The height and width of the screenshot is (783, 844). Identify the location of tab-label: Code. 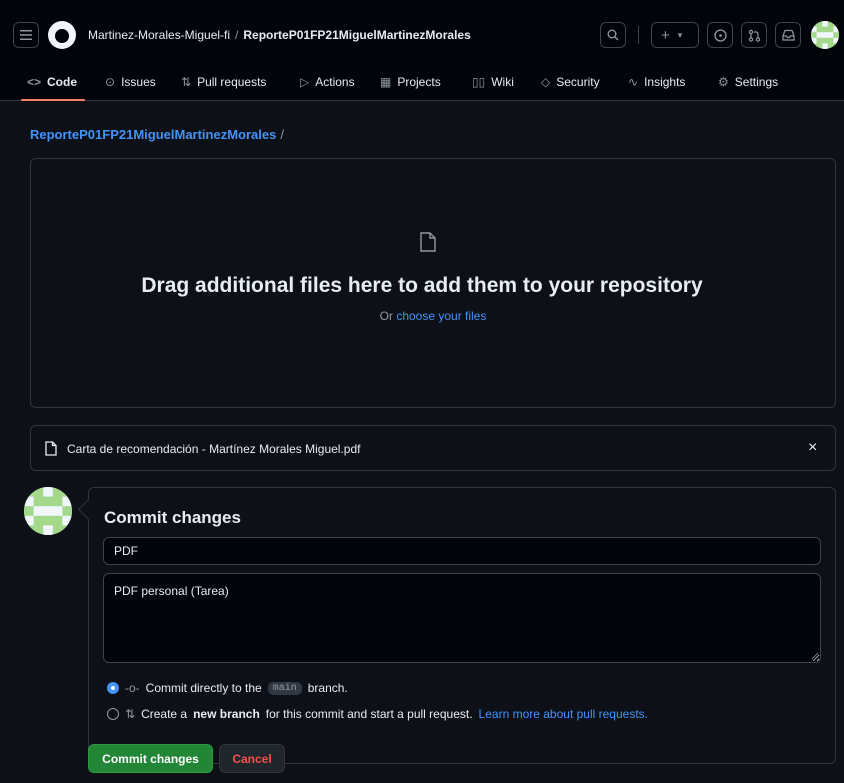
(62, 81).